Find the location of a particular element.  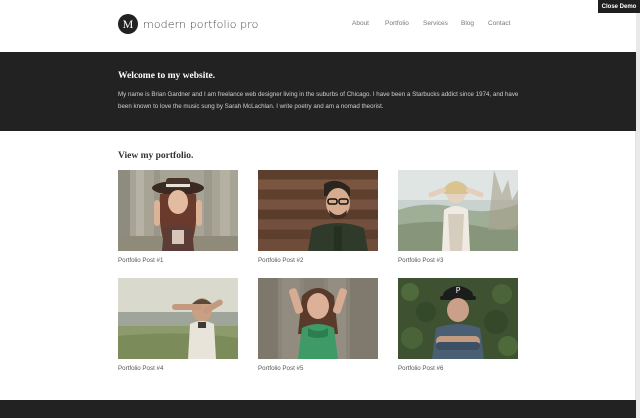

portfolio-thumbnail-6: P is located at coordinates (458, 318).